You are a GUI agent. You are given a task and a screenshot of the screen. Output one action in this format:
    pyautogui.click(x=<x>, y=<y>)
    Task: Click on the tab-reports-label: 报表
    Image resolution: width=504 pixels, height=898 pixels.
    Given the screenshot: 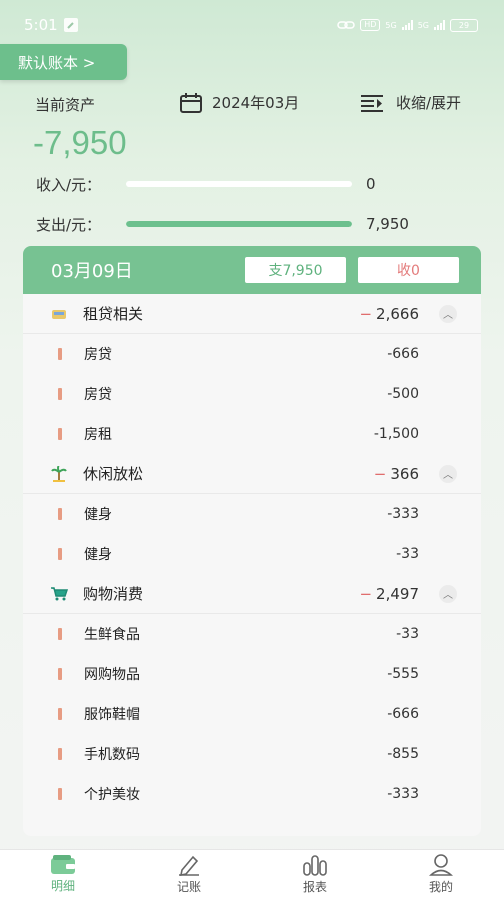 What is the action you would take?
    pyautogui.click(x=314, y=886)
    